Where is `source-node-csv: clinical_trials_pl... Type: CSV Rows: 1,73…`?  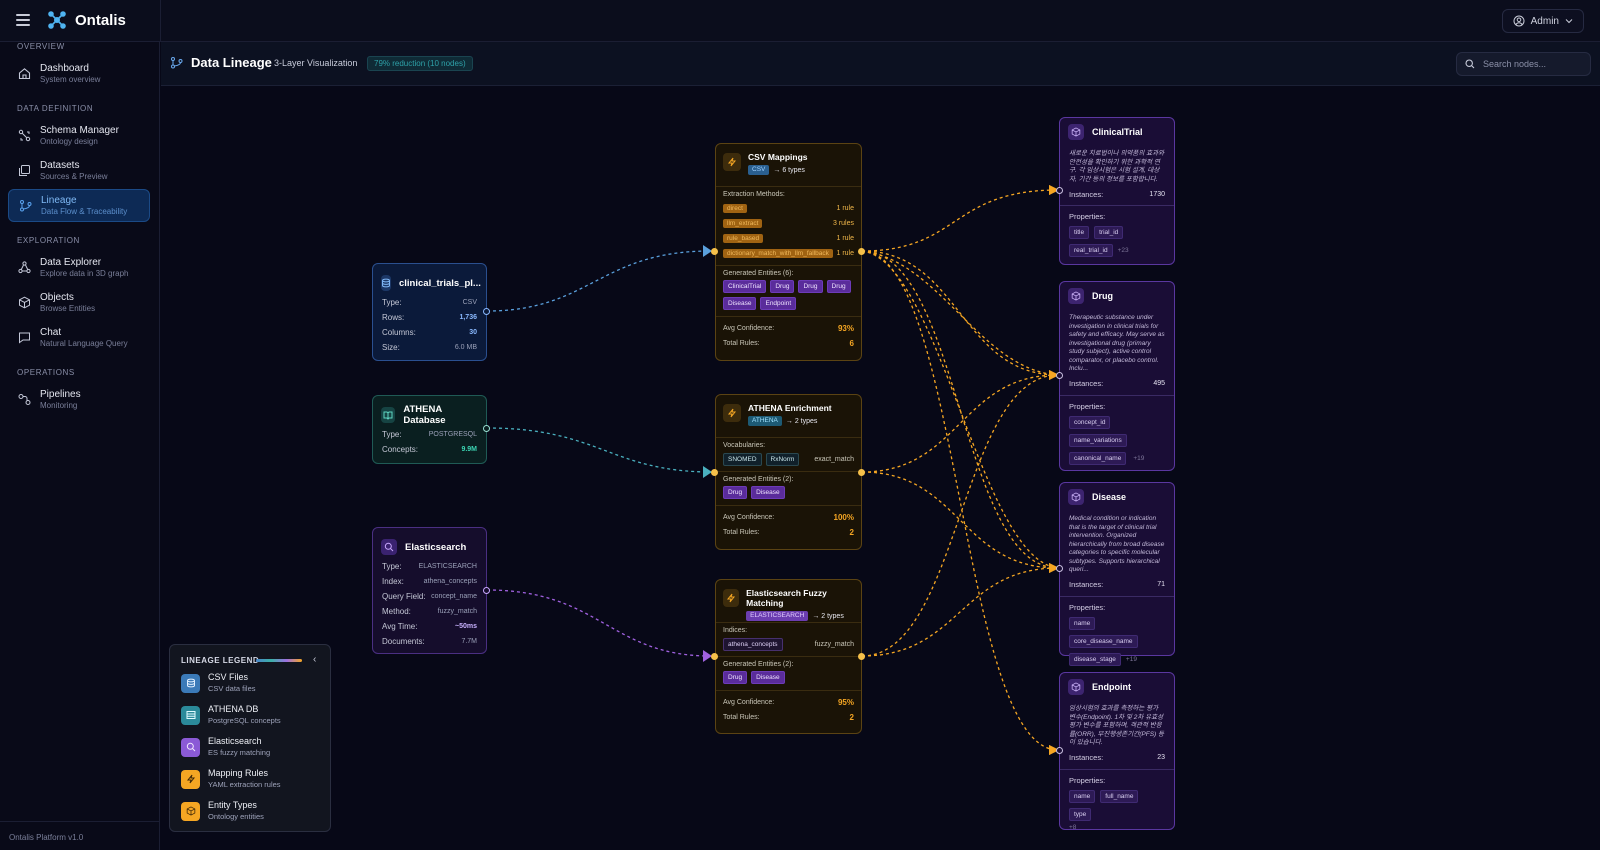 source-node-csv: clinical_trials_pl... Type: CSV Rows: 1,73… is located at coordinates (429, 312).